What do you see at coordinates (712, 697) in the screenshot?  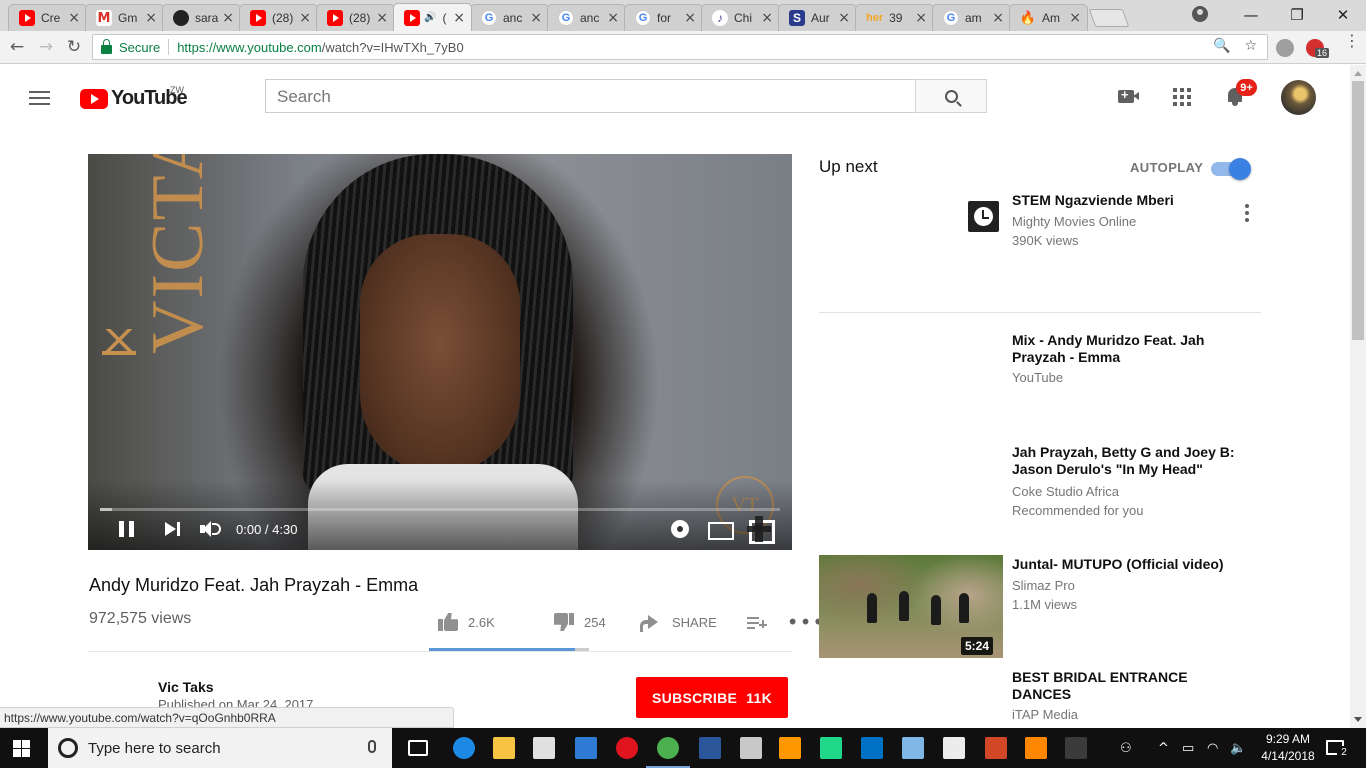 I see `subscribe-button: SUBSCRIBE 11K` at bounding box center [712, 697].